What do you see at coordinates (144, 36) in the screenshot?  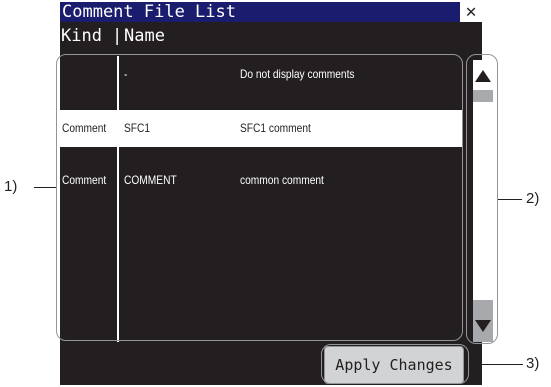 I see `column-header-name: Name` at bounding box center [144, 36].